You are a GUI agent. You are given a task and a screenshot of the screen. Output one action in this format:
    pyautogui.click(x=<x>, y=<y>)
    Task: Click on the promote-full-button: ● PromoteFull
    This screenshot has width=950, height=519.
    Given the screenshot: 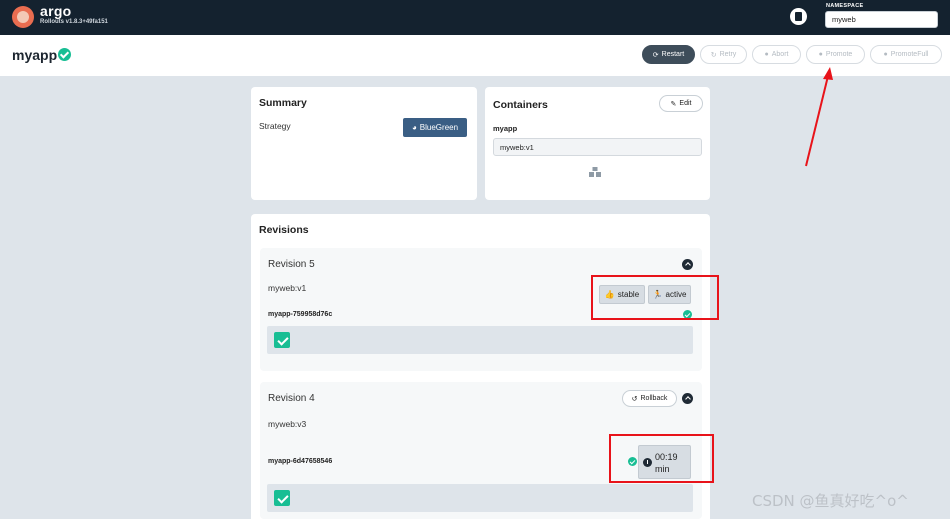 What is the action you would take?
    pyautogui.click(x=906, y=54)
    